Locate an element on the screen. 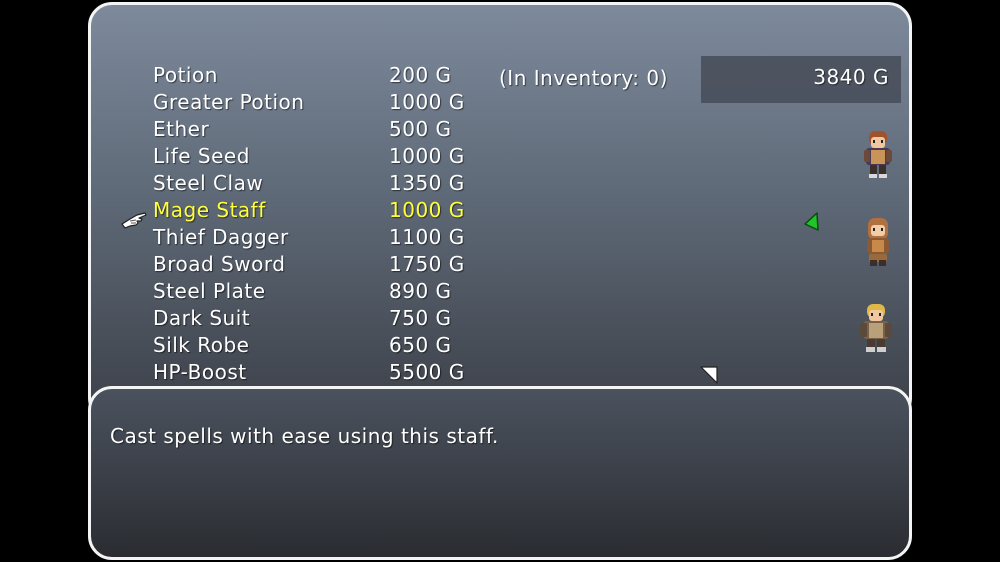 This screenshot has width=1000, height=562. shop-item-row: Greater Potion 1000 G is located at coordinates (310, 103).